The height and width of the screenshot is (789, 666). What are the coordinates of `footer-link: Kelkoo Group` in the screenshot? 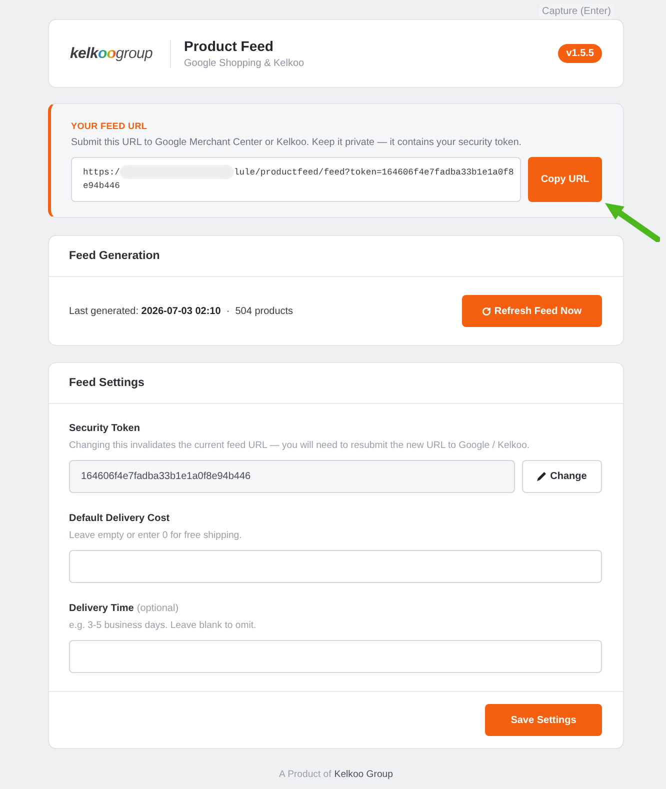 It's located at (363, 774).